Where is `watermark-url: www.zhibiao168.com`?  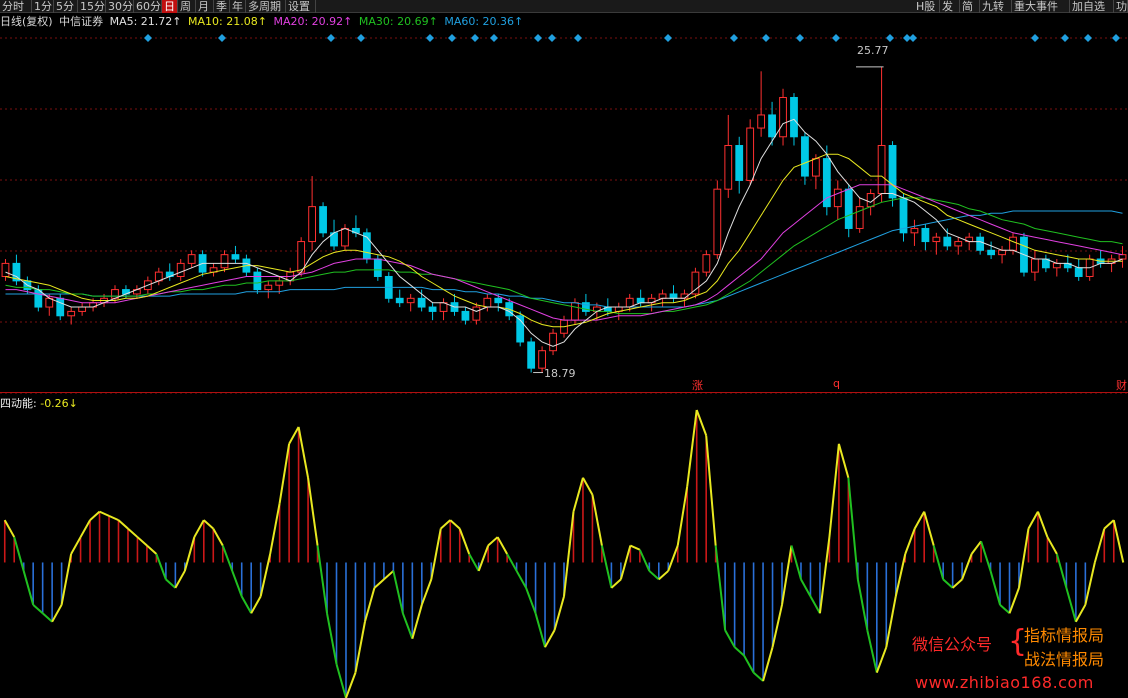 watermark-url: www.zhibiao168.com is located at coordinates (1004, 682).